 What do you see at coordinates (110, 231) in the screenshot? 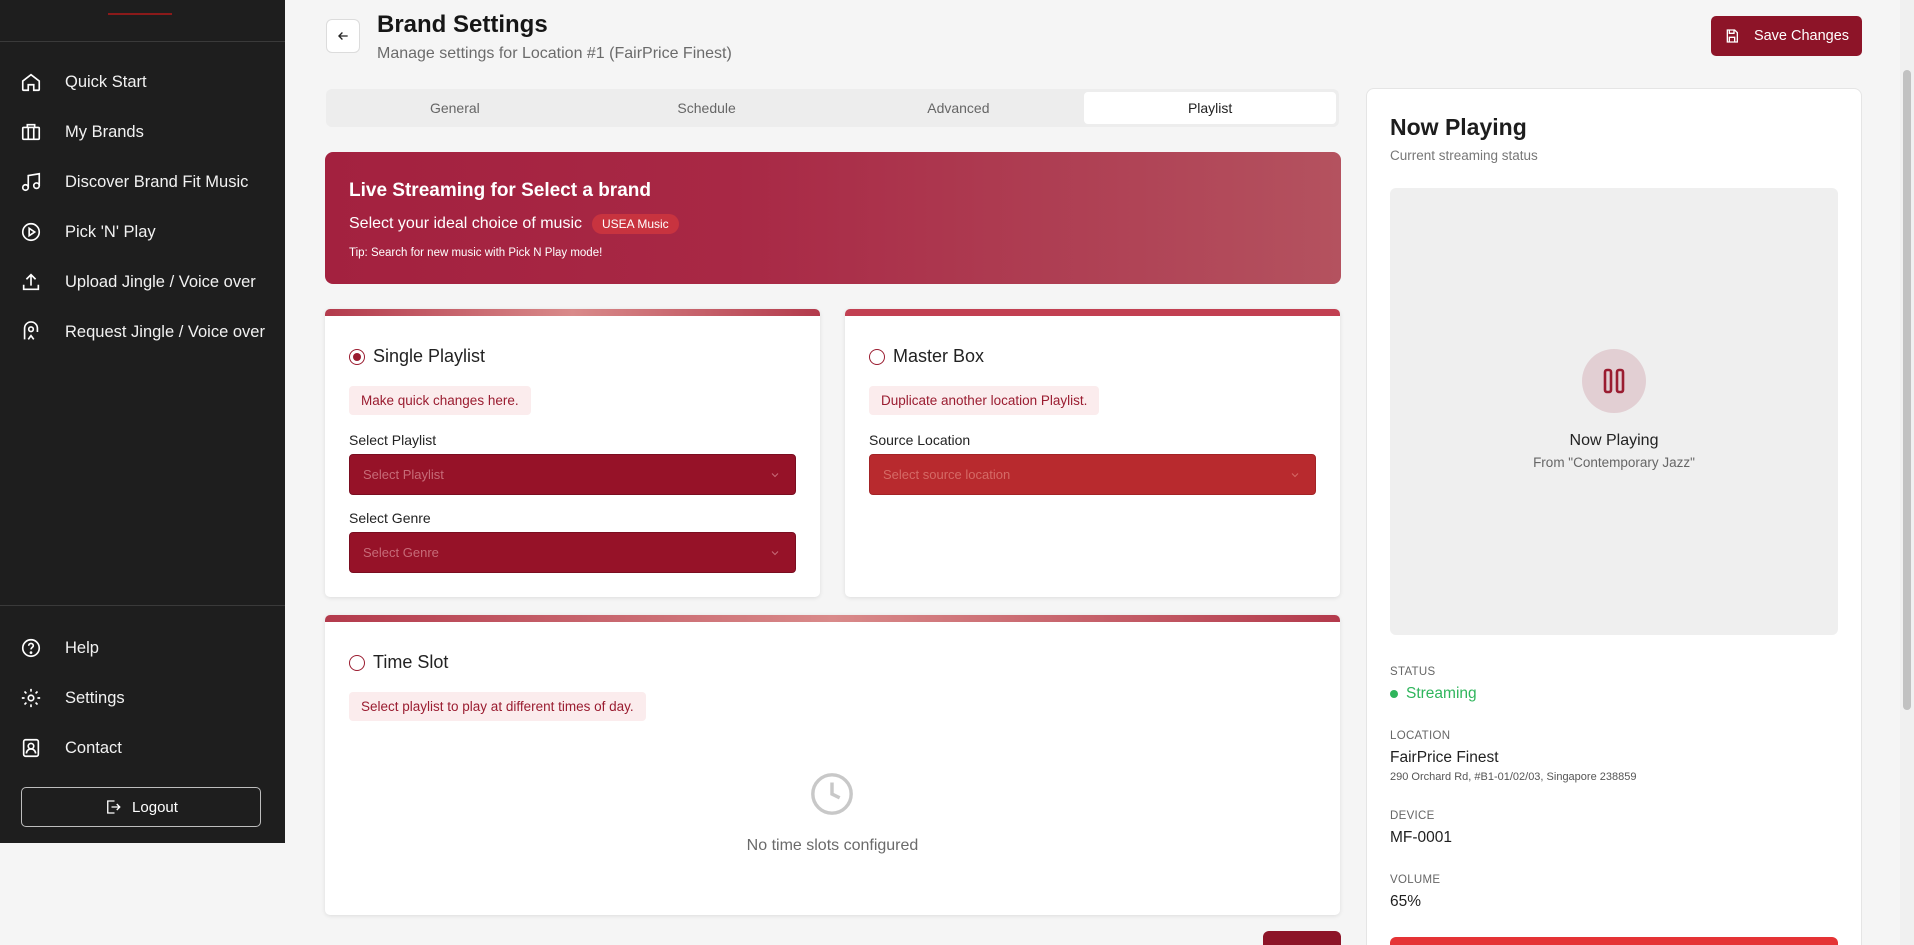
I see `sidebar-item-label: Pick 'N' Play` at bounding box center [110, 231].